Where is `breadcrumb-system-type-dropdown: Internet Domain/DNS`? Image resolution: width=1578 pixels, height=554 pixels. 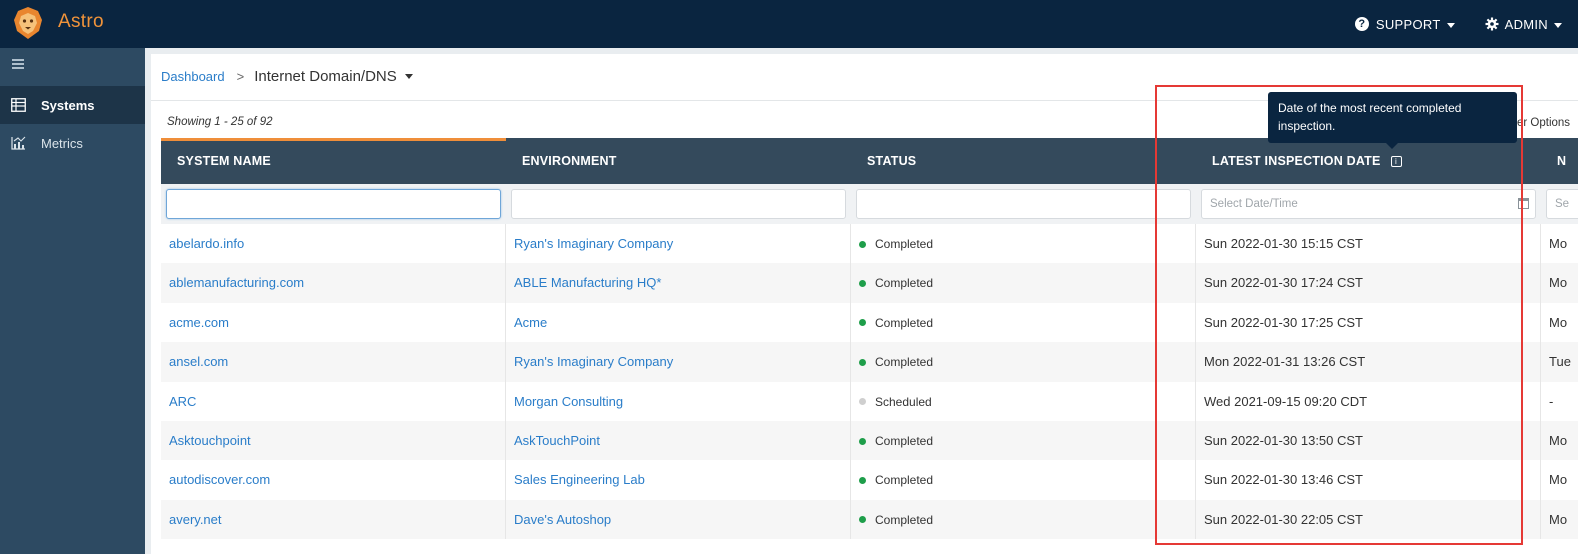
breadcrumb-system-type-dropdown: Internet Domain/DNS is located at coordinates (333, 76).